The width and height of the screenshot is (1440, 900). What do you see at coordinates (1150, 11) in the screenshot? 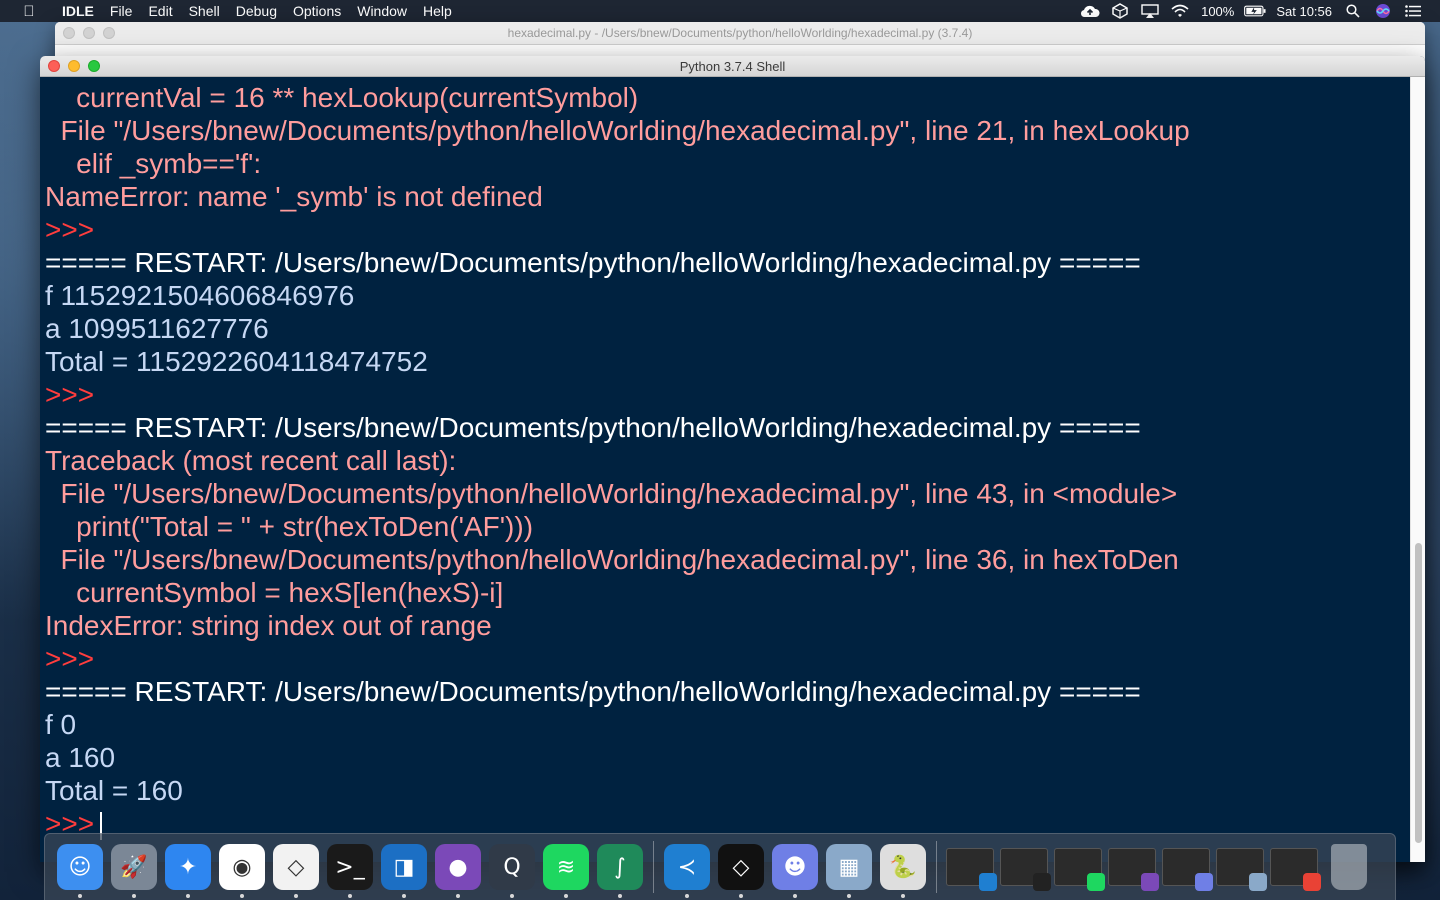
I see `airplay-icon` at bounding box center [1150, 11].